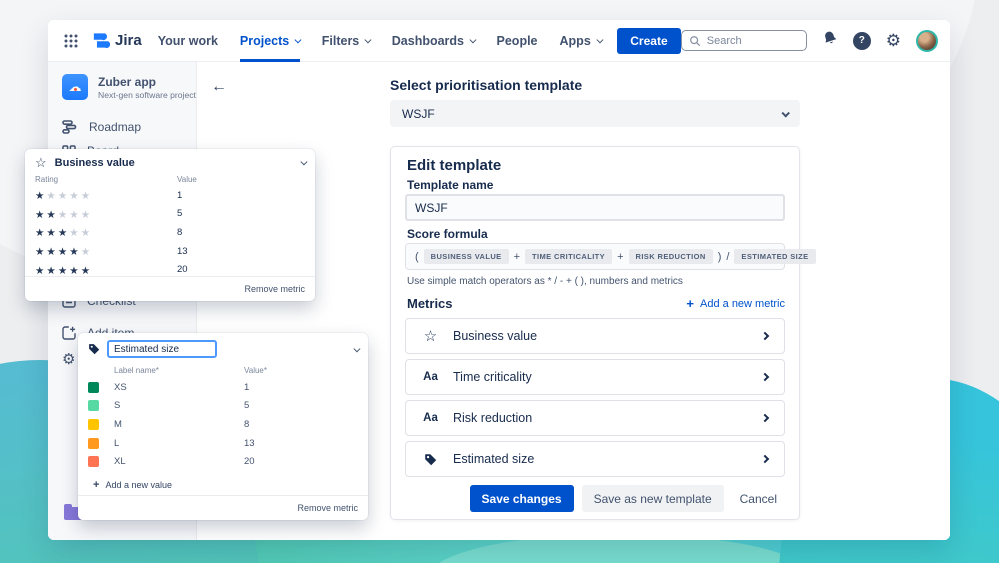  What do you see at coordinates (136, 370) in the screenshot?
I see `label-name-column-label: Label name*` at bounding box center [136, 370].